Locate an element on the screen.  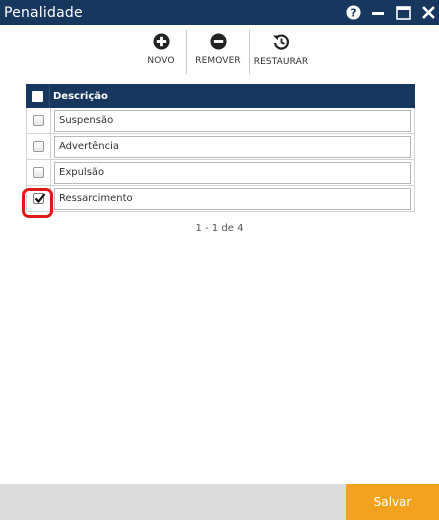
window-title: Penalidade is located at coordinates (43, 12).